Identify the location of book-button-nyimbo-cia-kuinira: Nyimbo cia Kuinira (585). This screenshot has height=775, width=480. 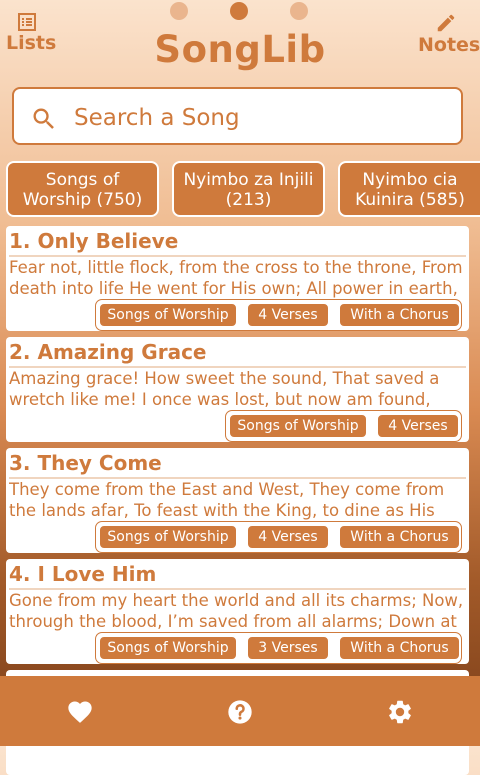
(409, 189).